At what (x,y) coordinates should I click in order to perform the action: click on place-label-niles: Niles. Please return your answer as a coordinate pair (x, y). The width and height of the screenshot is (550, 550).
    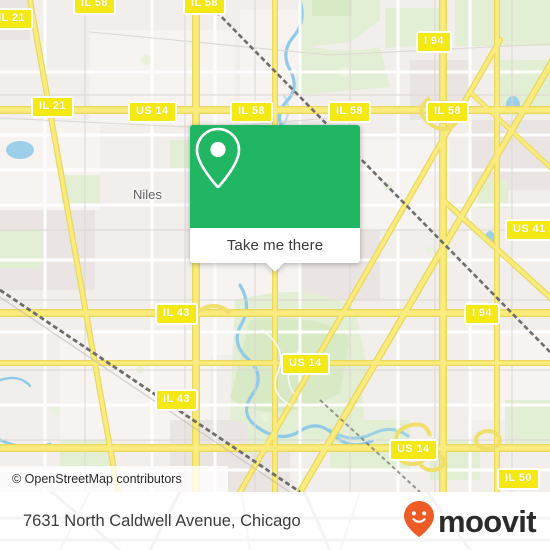
    Looking at the image, I should click on (147, 194).